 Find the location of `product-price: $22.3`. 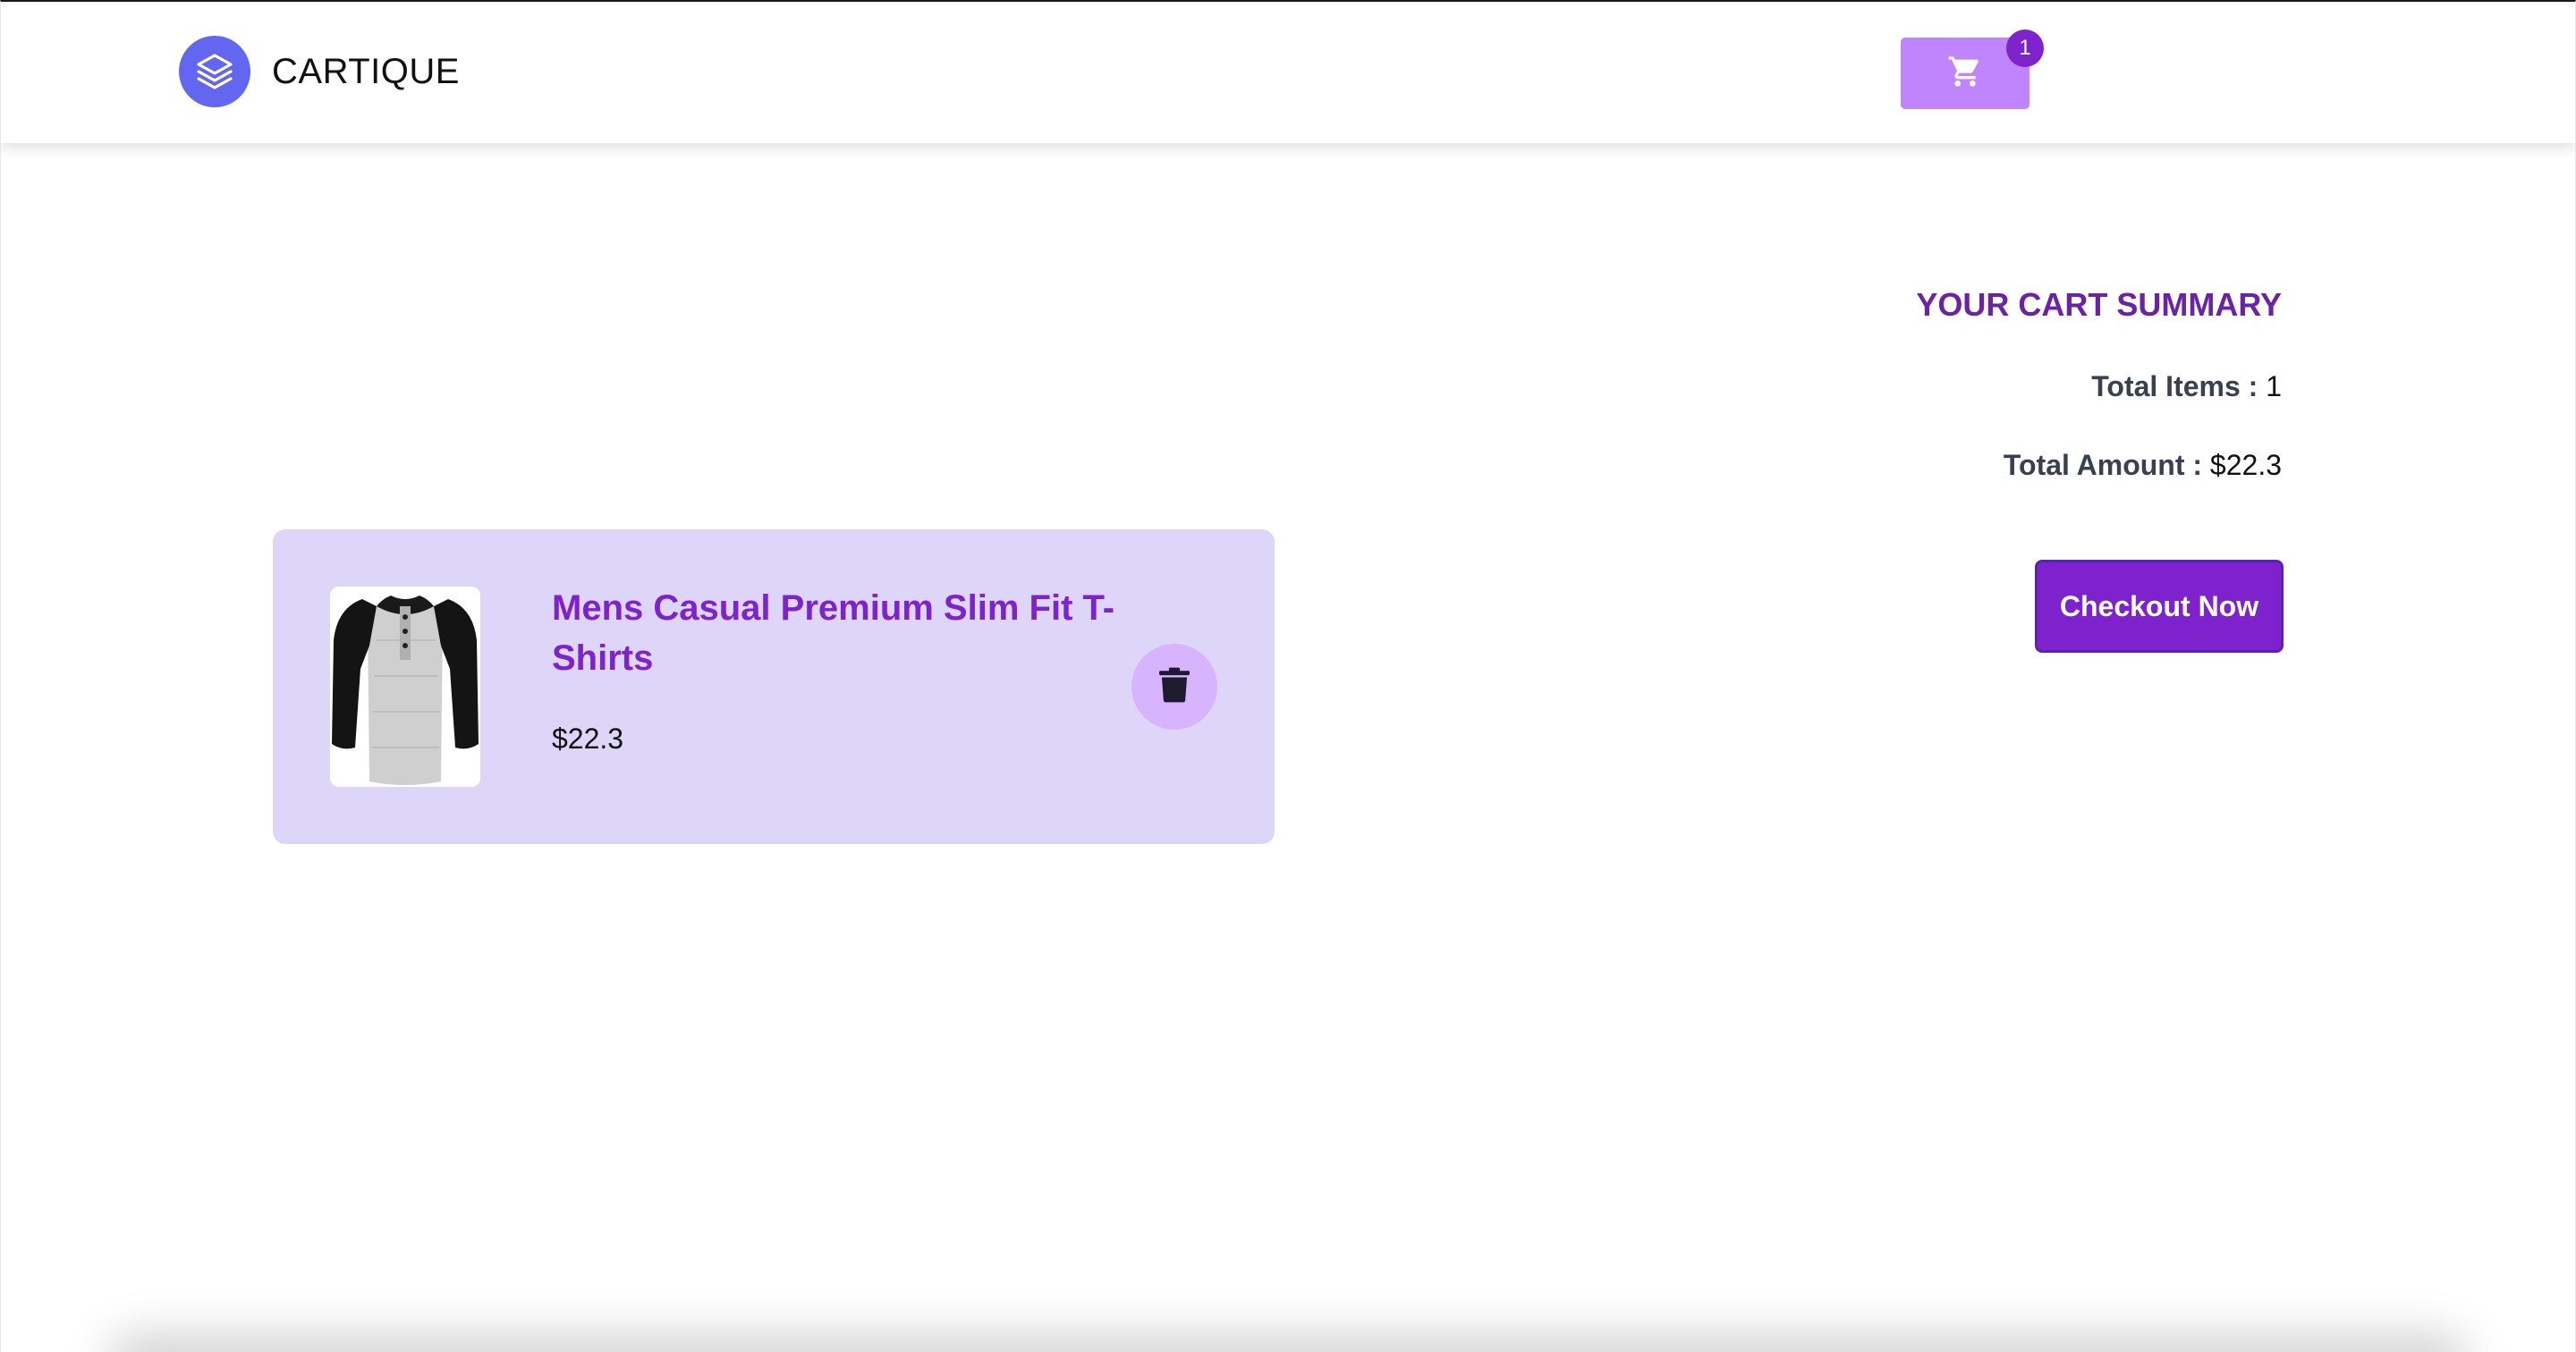

product-price: $22.3 is located at coordinates (588, 738).